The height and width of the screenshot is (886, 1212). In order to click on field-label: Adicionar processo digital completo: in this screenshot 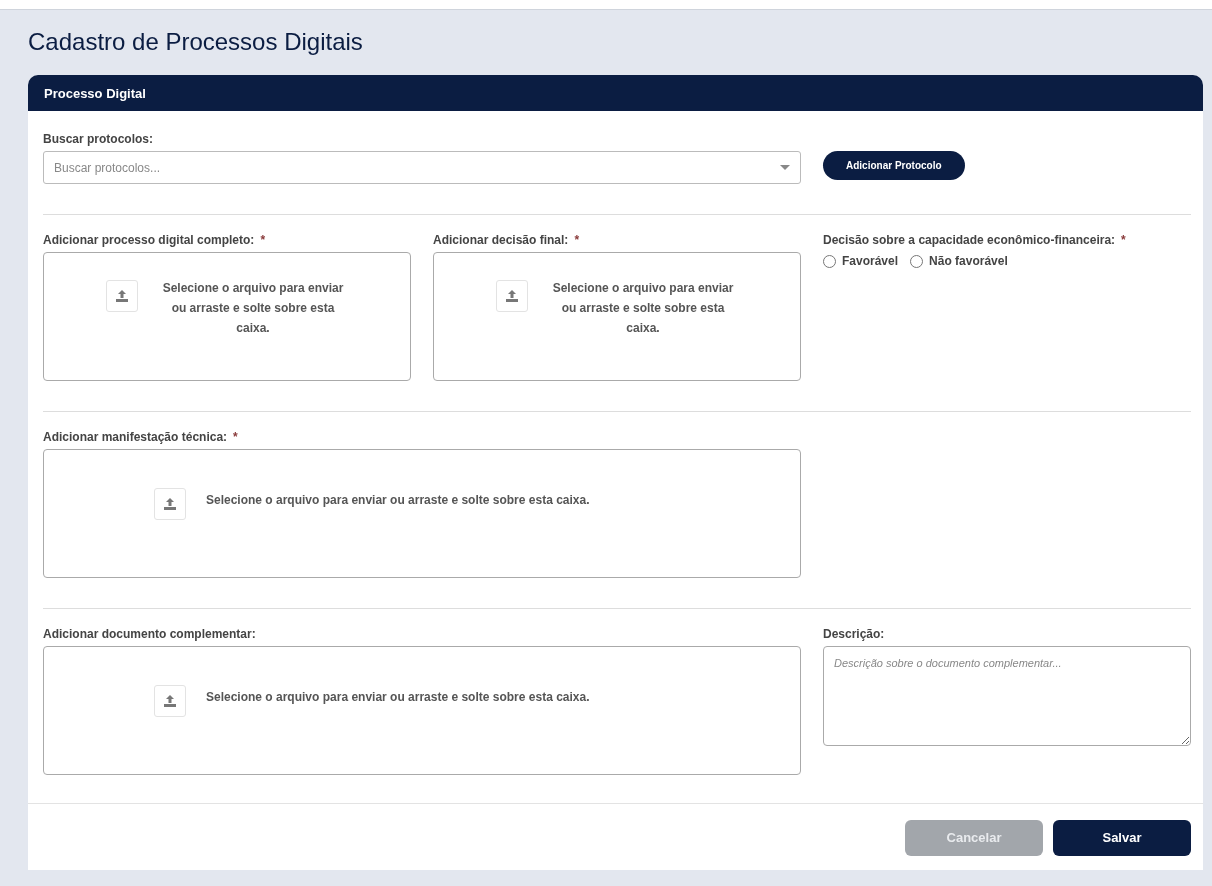, I will do `click(149, 240)`.